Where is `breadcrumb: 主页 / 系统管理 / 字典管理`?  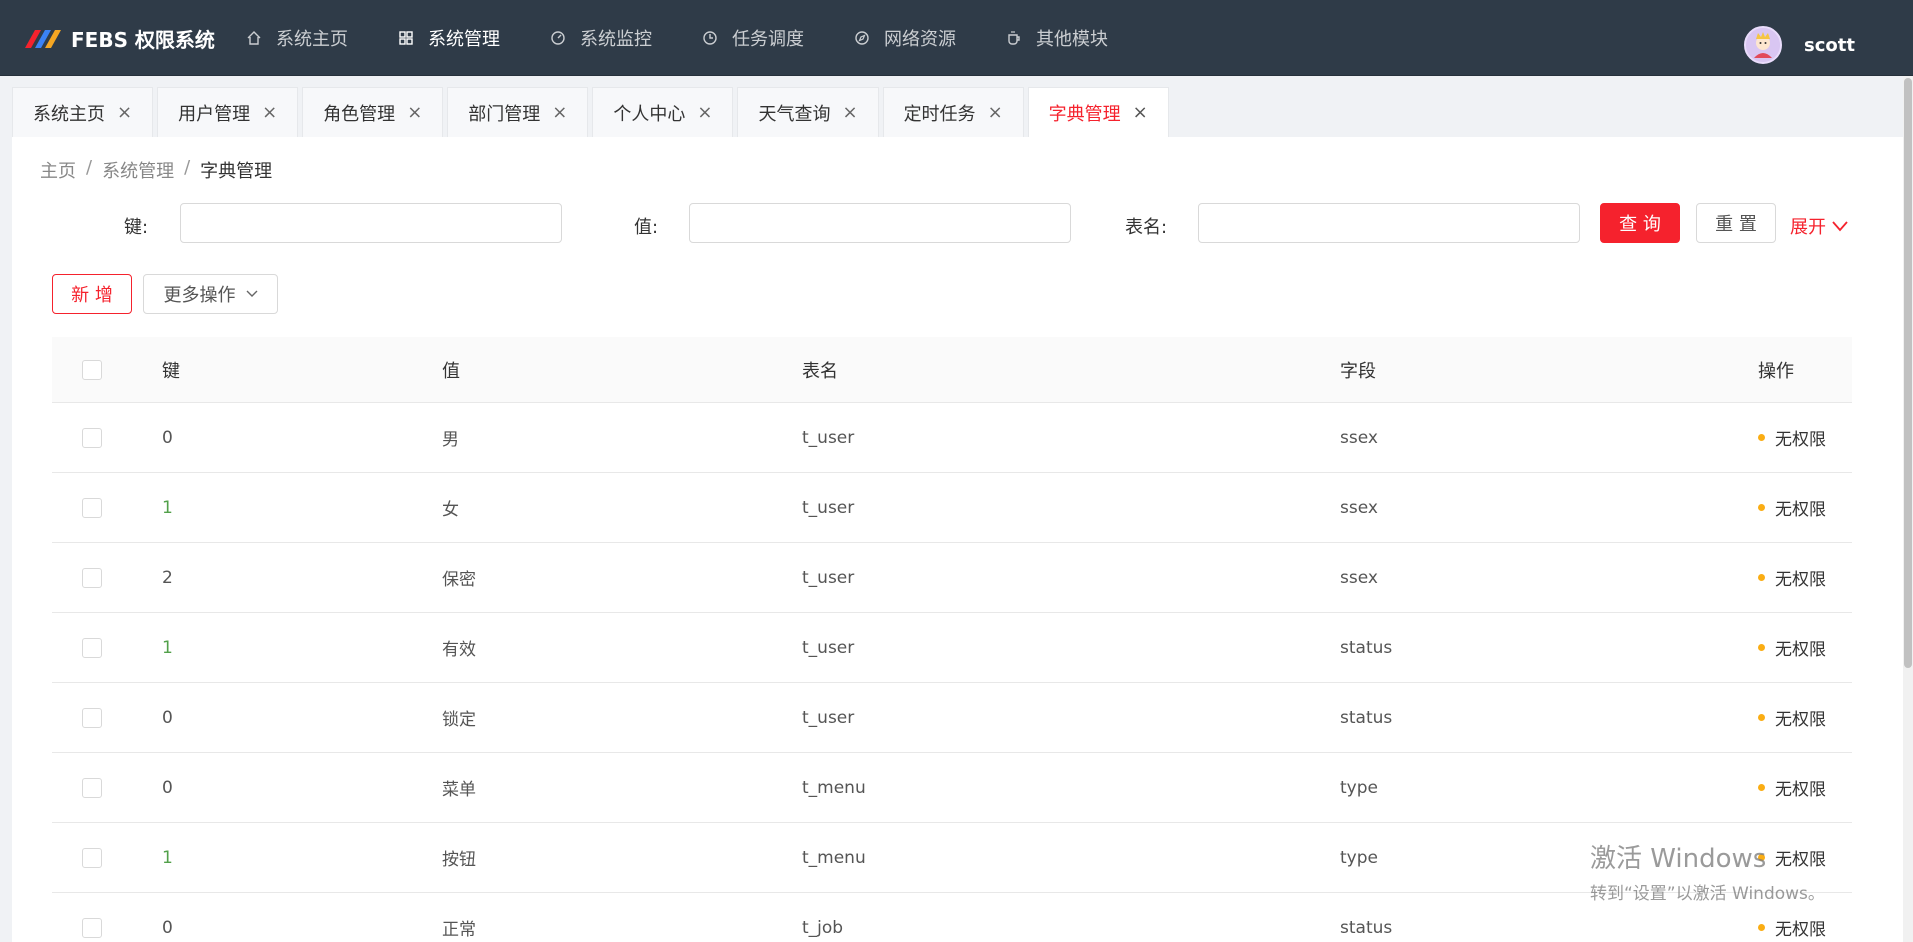 breadcrumb: 主页 / 系统管理 / 字典管理 is located at coordinates (156, 170).